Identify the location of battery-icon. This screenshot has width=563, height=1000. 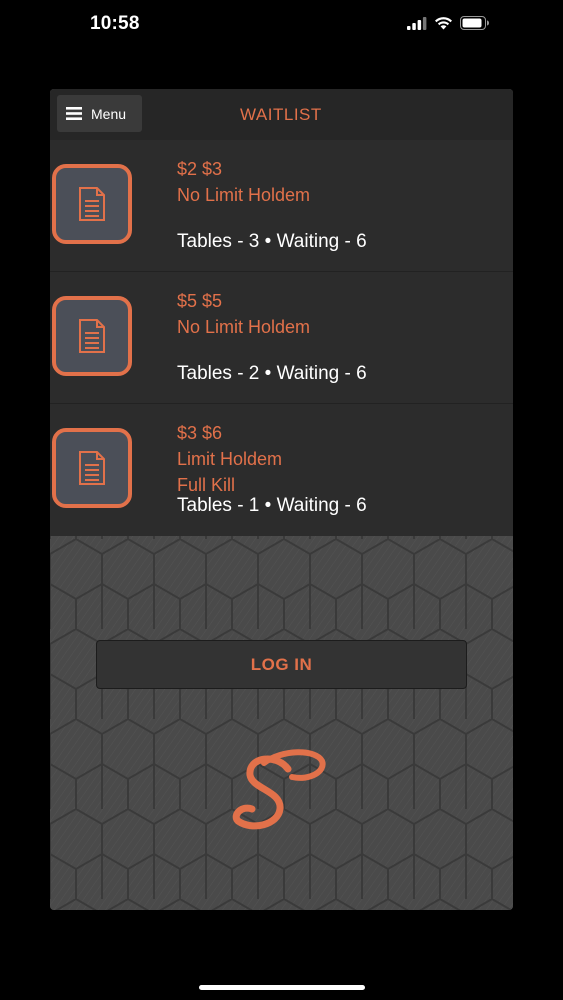
(474, 23).